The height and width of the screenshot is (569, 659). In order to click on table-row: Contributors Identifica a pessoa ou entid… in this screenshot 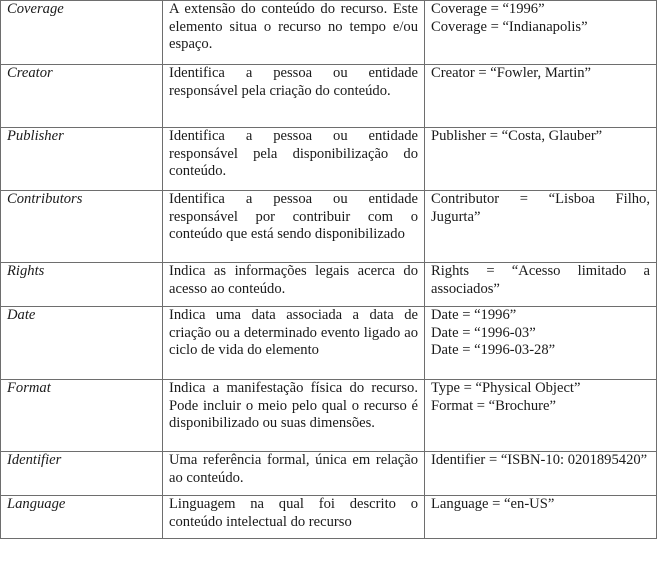, I will do `click(328, 226)`.